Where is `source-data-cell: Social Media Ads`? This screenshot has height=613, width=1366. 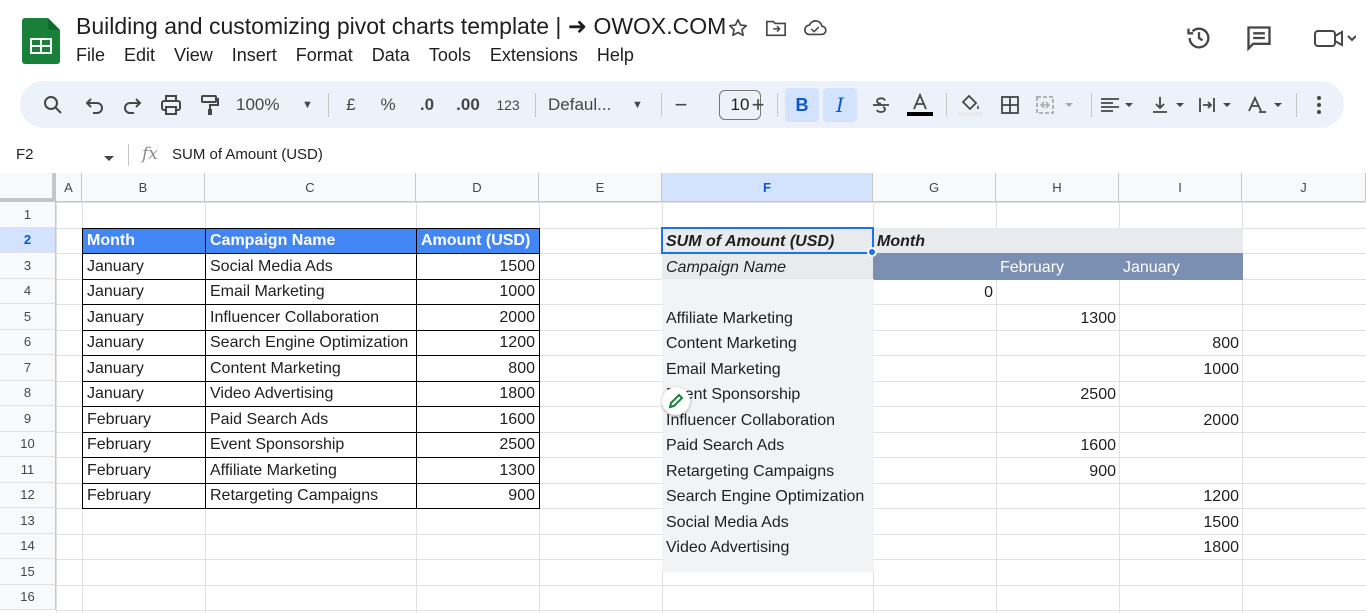
source-data-cell: Social Media Ads is located at coordinates (311, 266).